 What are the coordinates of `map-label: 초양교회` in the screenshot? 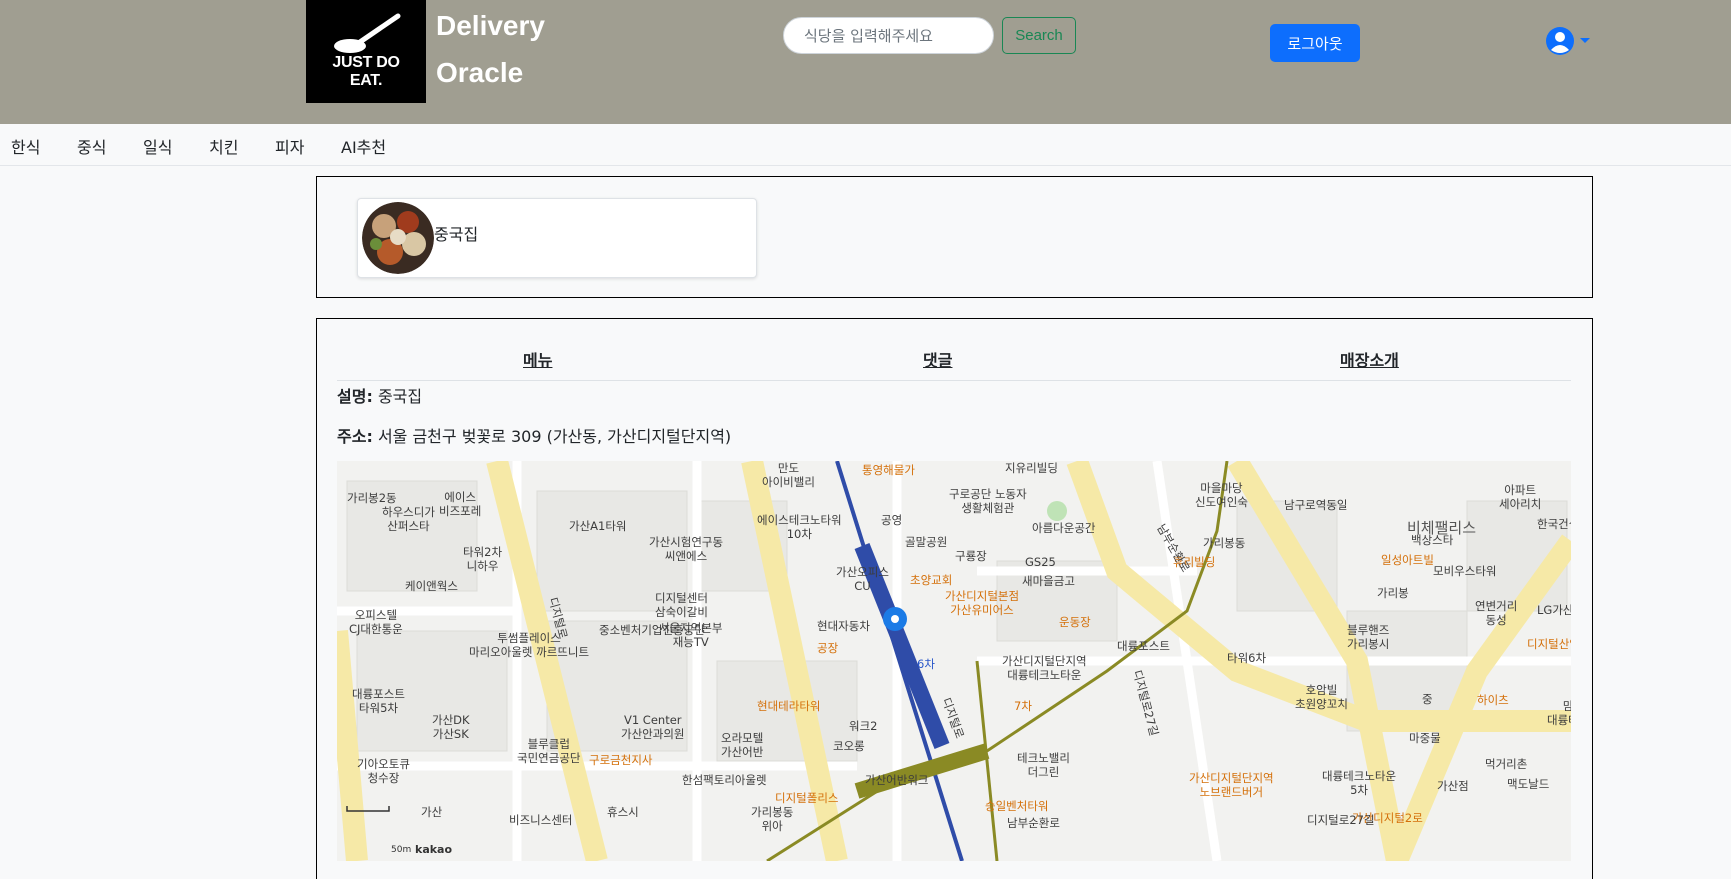 It's located at (931, 580).